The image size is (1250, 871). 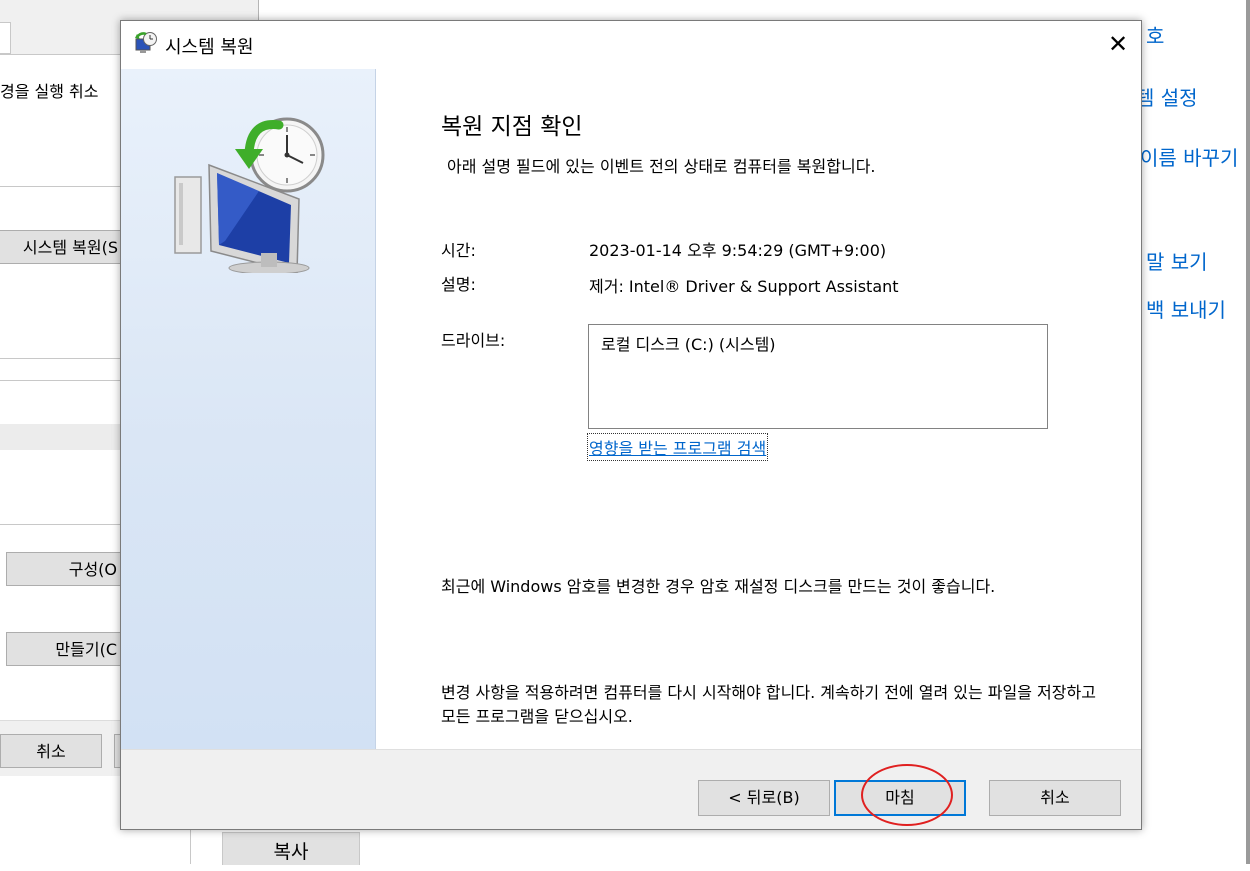 I want to click on right-link-system-settings: 템 설정, so click(x=1167, y=96).